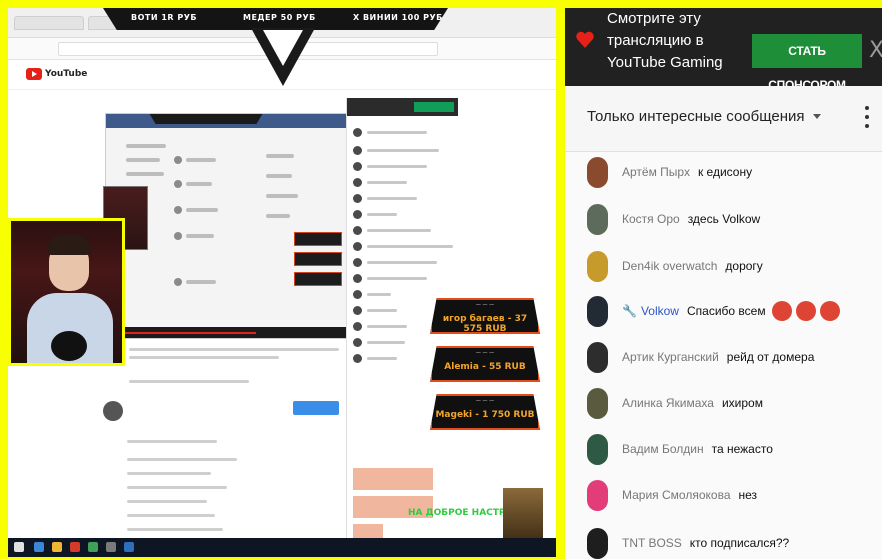 The image size is (882, 559). What do you see at coordinates (178, 282) in the screenshot?
I see `nested-avatar` at bounding box center [178, 282].